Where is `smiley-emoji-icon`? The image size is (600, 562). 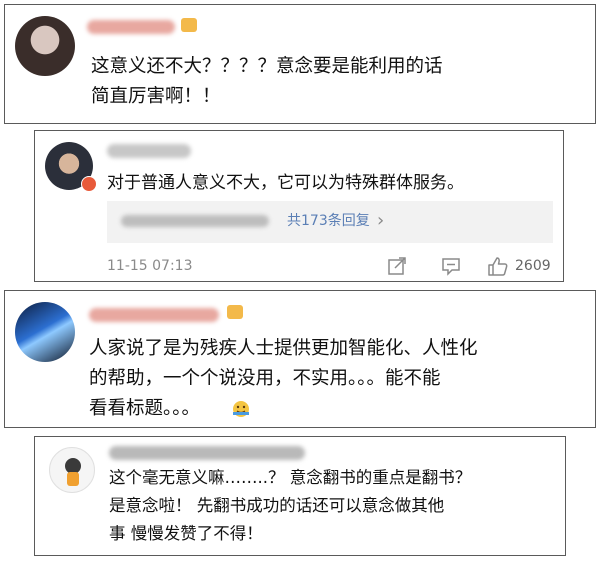
smiley-emoji-icon is located at coordinates (241, 409).